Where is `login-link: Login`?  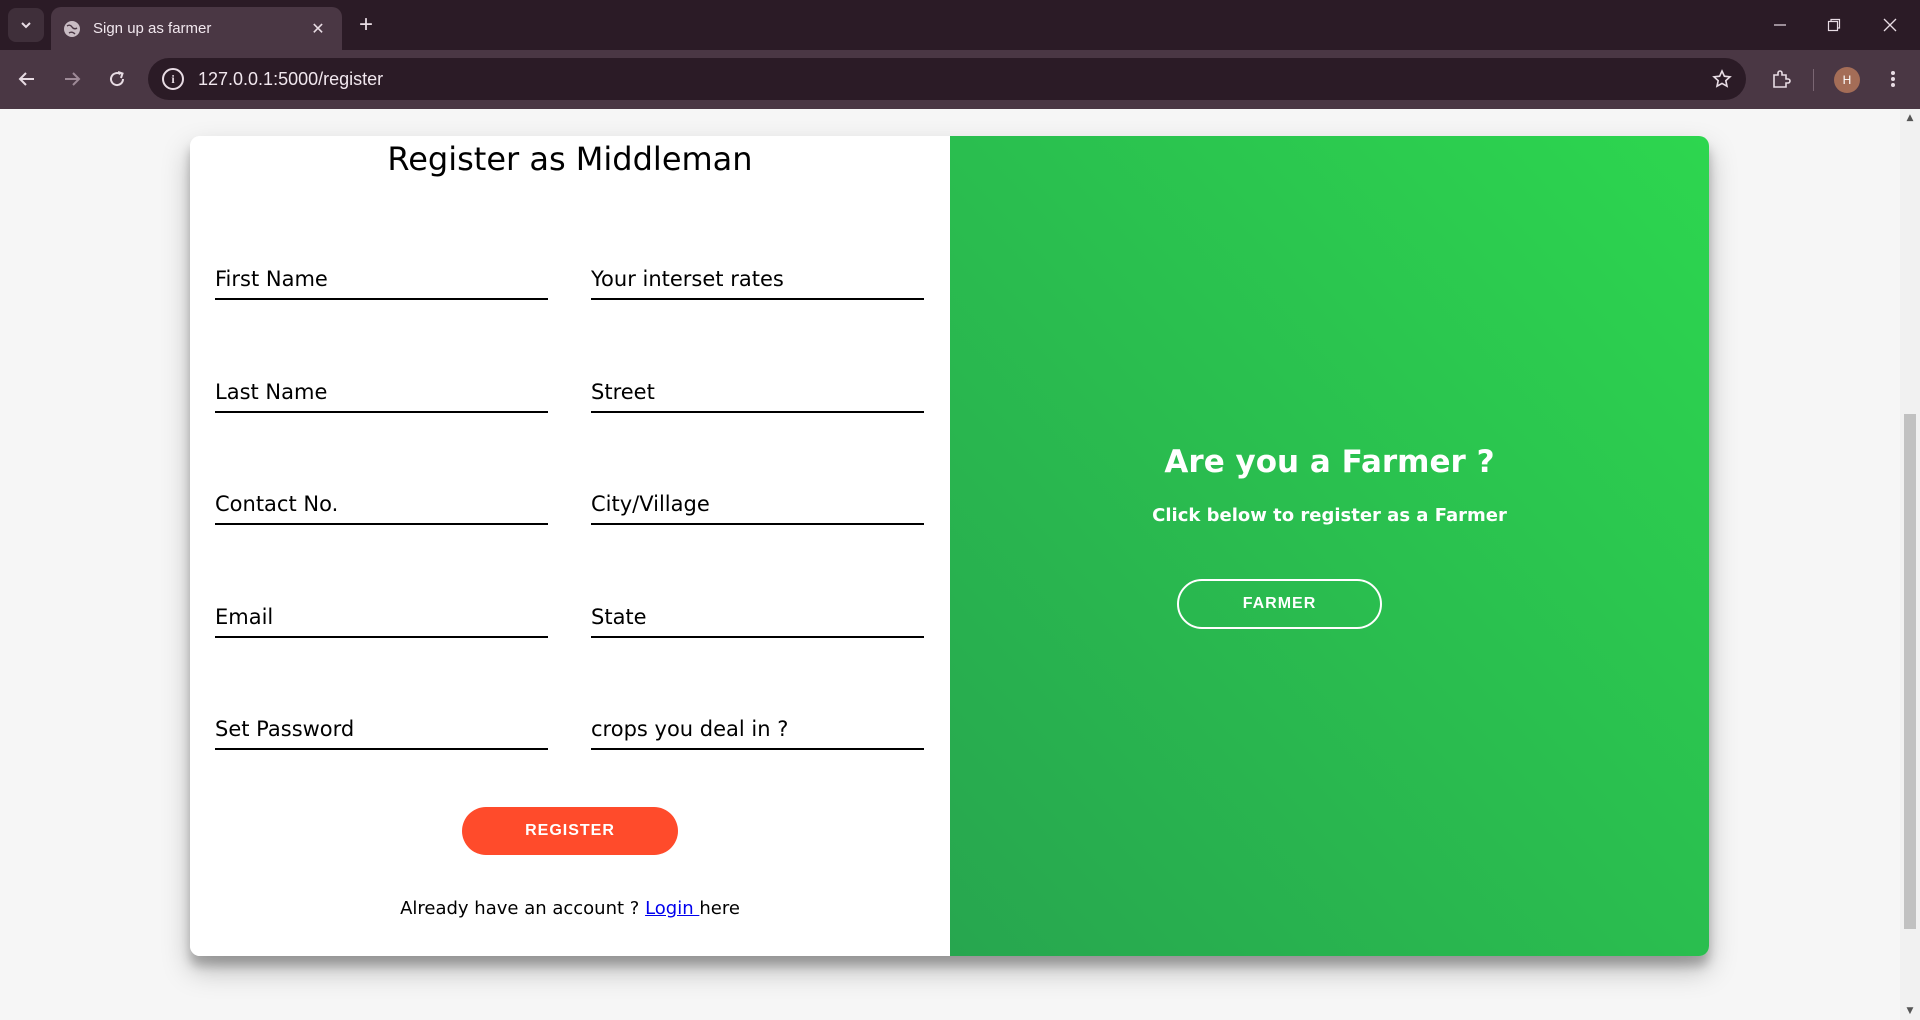
login-link: Login is located at coordinates (672, 908).